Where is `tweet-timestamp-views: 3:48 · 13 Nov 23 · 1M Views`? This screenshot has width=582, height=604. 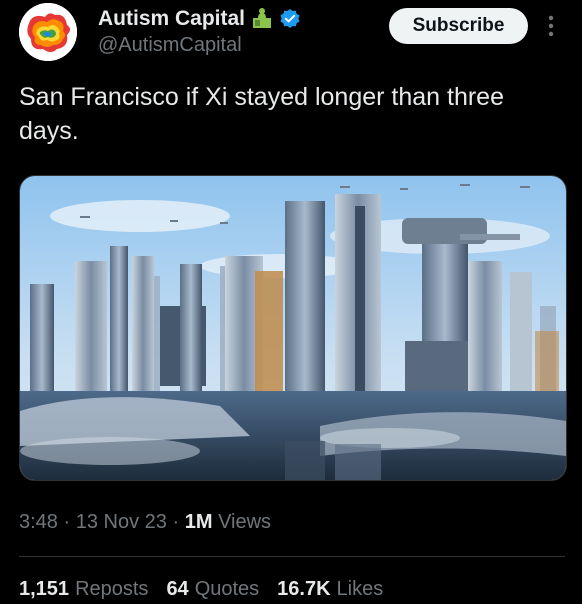
tweet-timestamp-views: 3:48 · 13 Nov 23 · 1M Views is located at coordinates (145, 522).